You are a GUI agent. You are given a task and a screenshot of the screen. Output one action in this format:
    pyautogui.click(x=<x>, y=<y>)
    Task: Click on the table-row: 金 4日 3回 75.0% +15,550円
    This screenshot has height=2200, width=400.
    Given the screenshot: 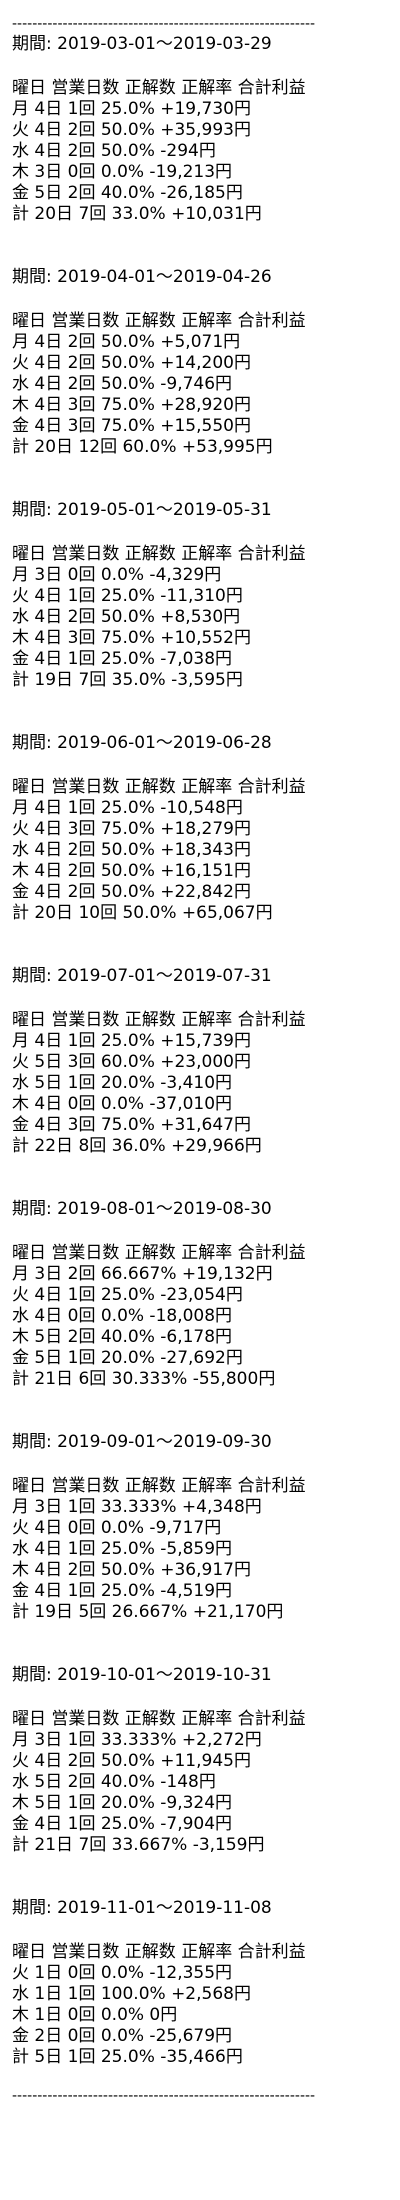 What is the action you would take?
    pyautogui.click(x=131, y=426)
    